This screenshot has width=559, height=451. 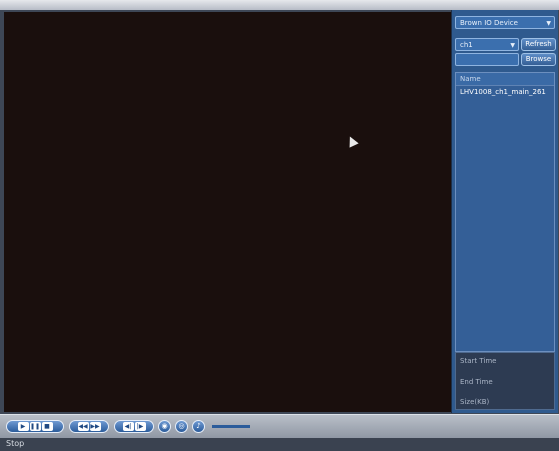 I want to click on play-pause-stop-group: ▶ ❚❚ ■, so click(x=35, y=426).